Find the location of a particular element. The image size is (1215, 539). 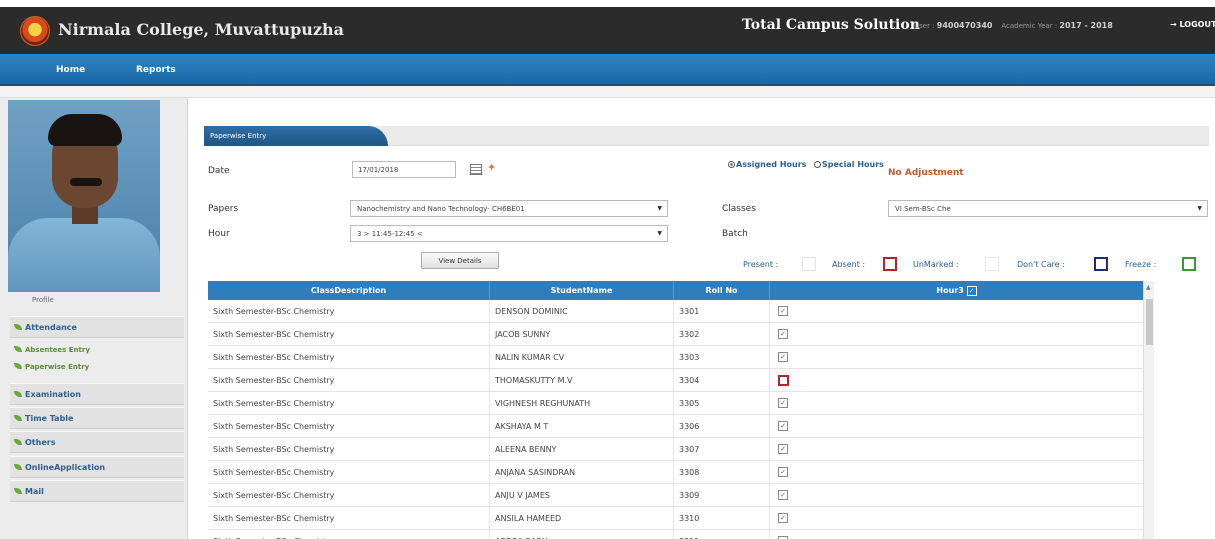

photo-shirt is located at coordinates (84, 255).